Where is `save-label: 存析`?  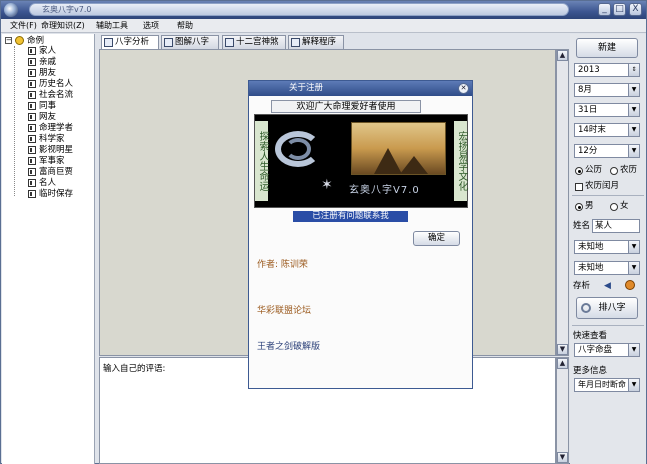
save-label: 存析 is located at coordinates (582, 286).